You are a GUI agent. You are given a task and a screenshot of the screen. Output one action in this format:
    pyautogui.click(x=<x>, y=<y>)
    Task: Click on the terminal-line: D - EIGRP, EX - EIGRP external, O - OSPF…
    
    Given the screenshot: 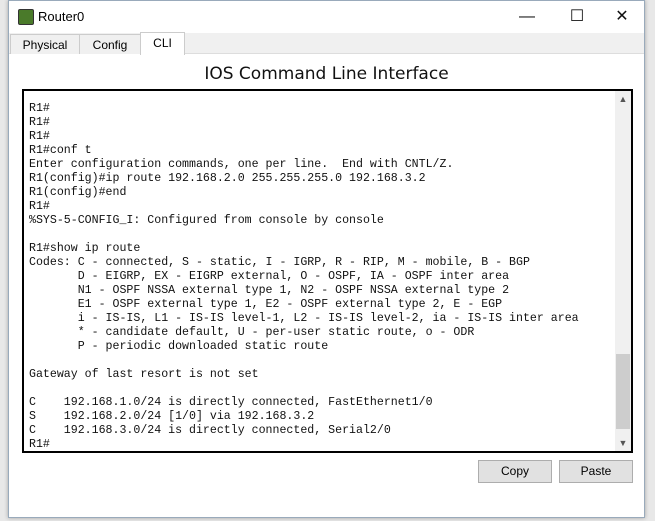 What is the action you would take?
    pyautogui.click(x=269, y=276)
    